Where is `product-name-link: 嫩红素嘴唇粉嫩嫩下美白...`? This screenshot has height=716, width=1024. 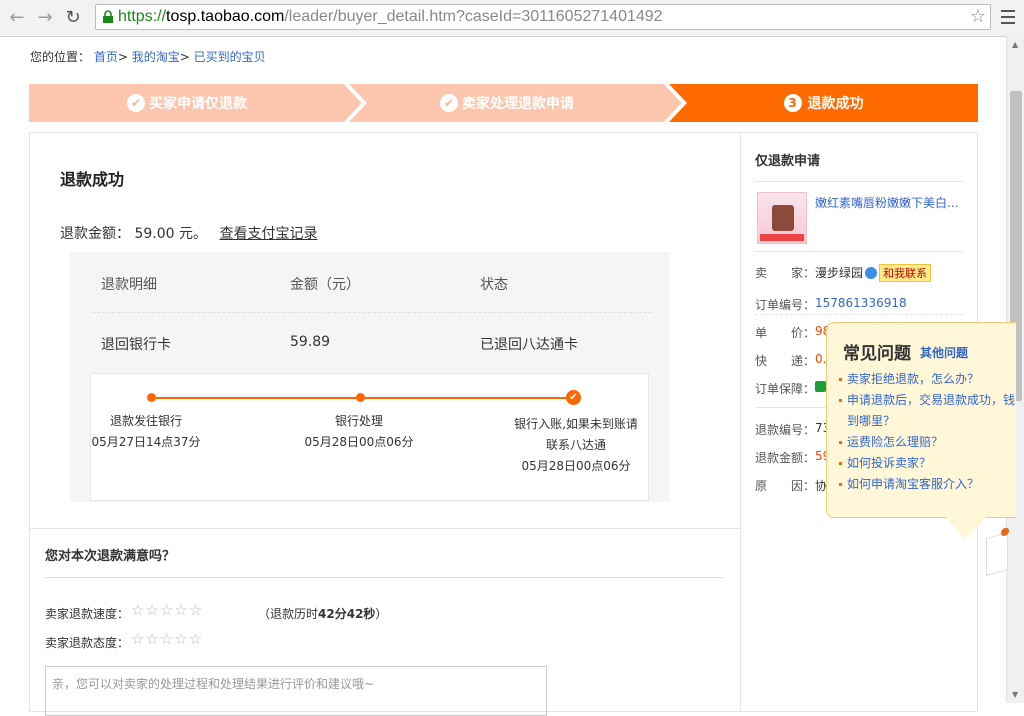
product-name-link: 嫩红素嘴唇粉嫩嫩下美白... is located at coordinates (890, 202).